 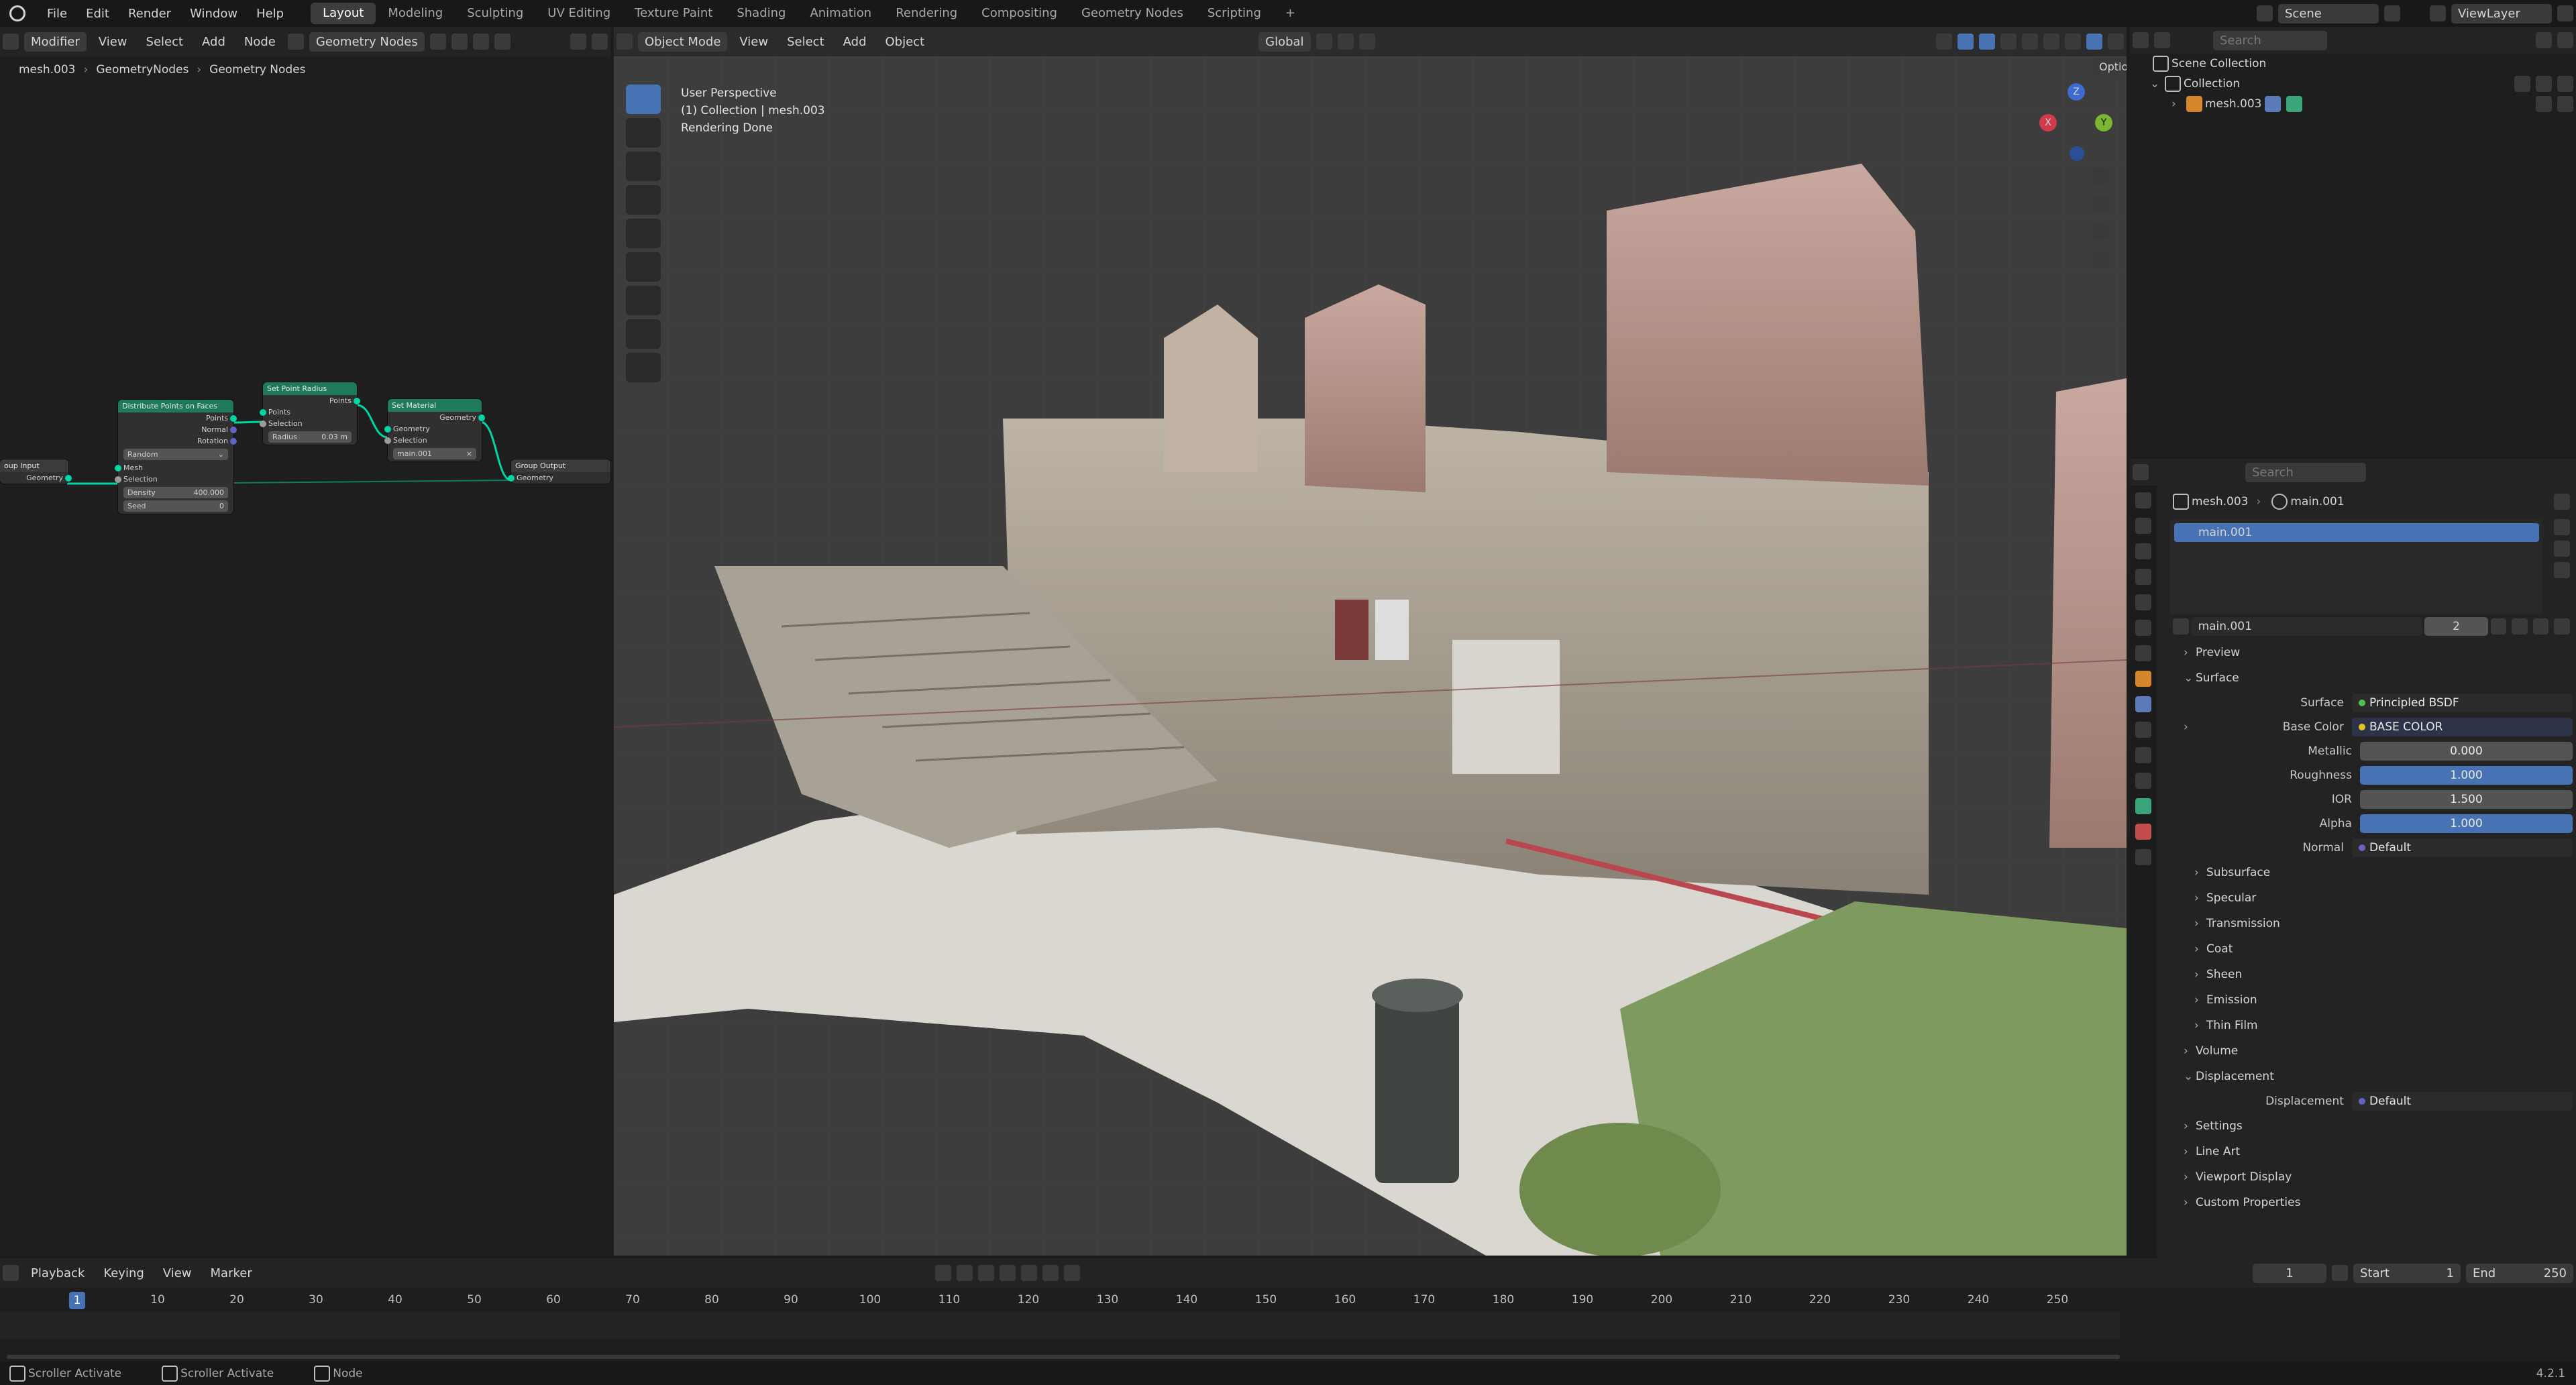 I want to click on surface-shader-field: Principled BSDF, so click(x=2462, y=703).